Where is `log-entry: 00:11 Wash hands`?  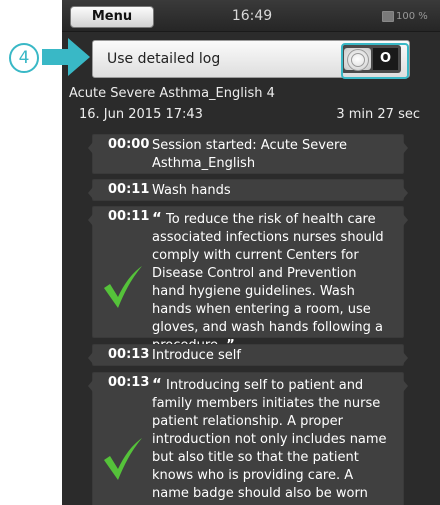 log-entry: 00:11 Wash hands is located at coordinates (248, 190).